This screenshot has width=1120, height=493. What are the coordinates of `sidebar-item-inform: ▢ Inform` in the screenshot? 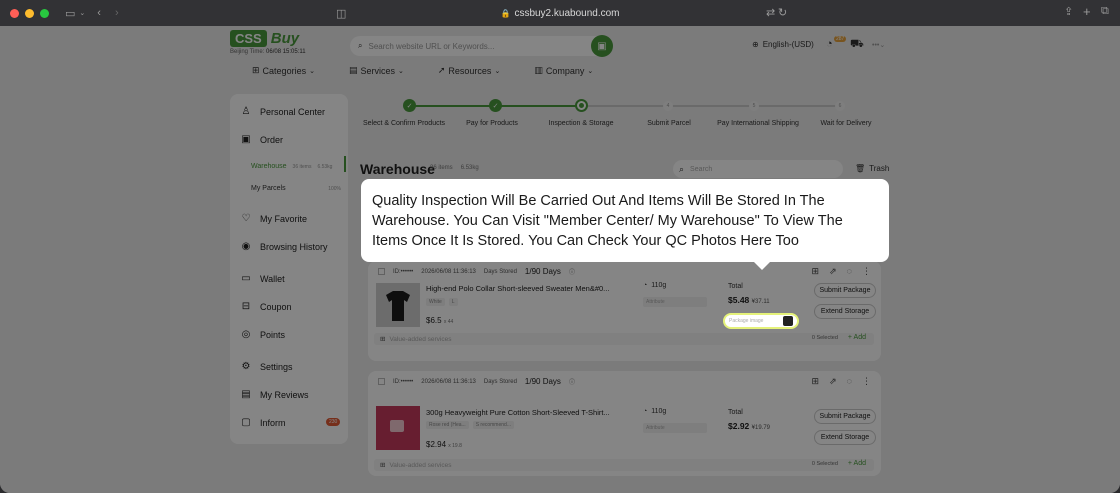 It's located at (262, 422).